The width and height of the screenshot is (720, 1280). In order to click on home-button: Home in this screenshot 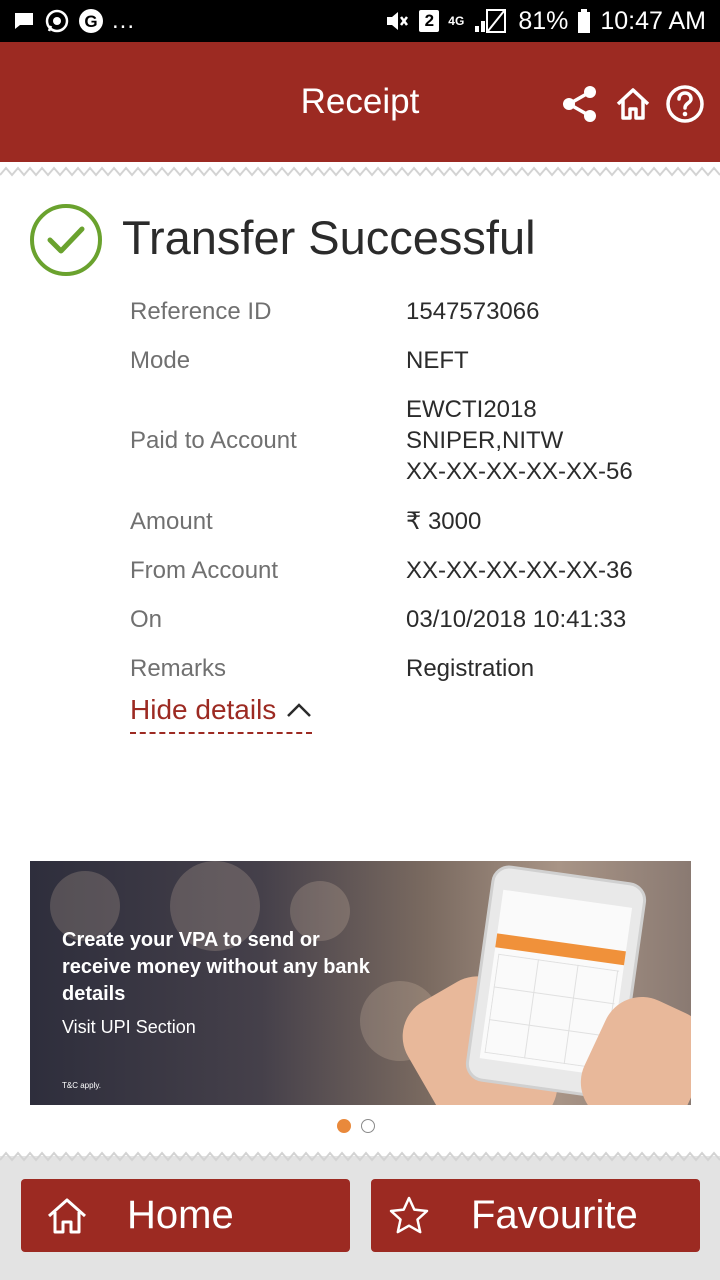, I will do `click(185, 1215)`.